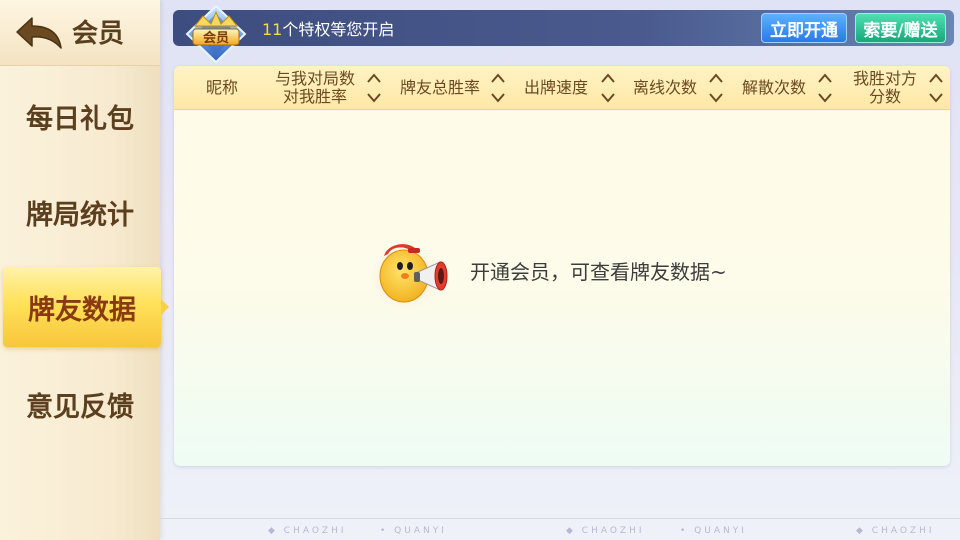 The image size is (960, 540). I want to click on back-header: 会员, so click(80, 33).